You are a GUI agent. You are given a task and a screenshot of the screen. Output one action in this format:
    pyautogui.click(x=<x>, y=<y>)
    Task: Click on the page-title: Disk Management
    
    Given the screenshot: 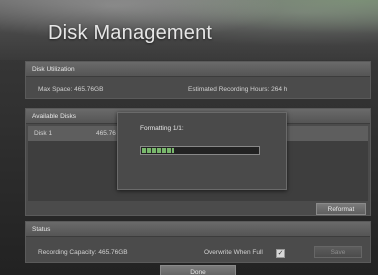 What is the action you would take?
    pyautogui.click(x=130, y=33)
    